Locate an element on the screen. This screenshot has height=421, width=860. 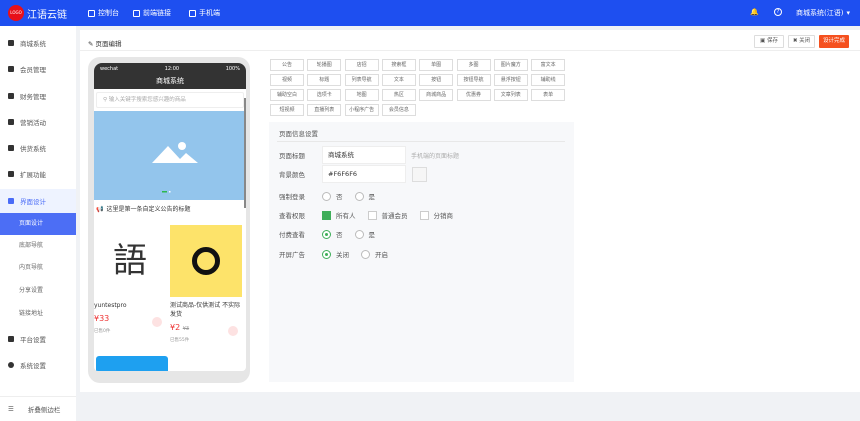
component-button: 辅助线 is located at coordinates (548, 80).